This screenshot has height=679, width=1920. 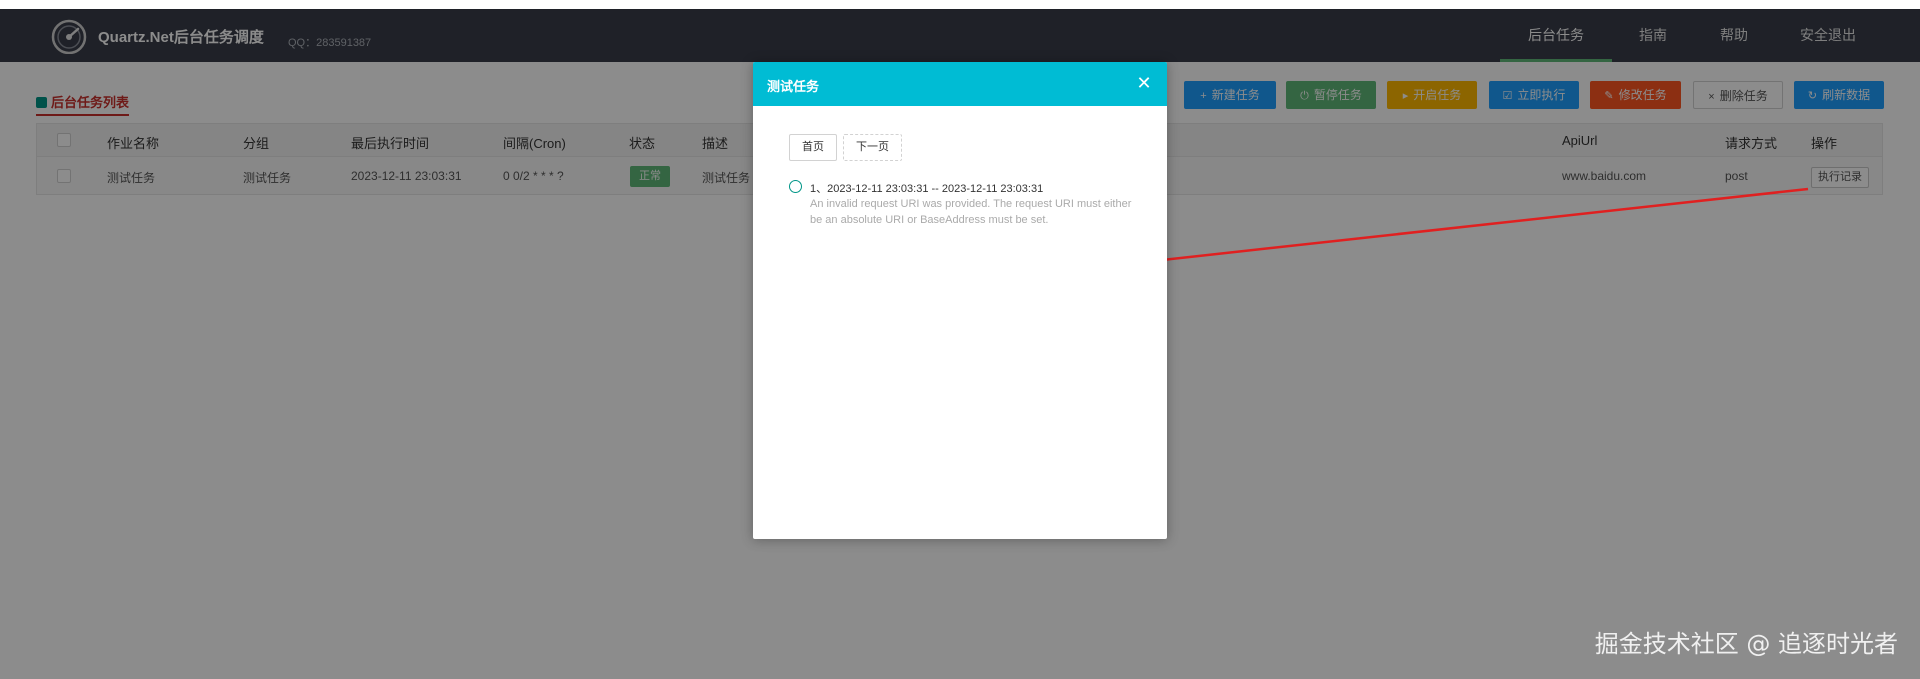 I want to click on watermark: 掘金技术社区 @ 追逐时光者, so click(x=1746, y=644).